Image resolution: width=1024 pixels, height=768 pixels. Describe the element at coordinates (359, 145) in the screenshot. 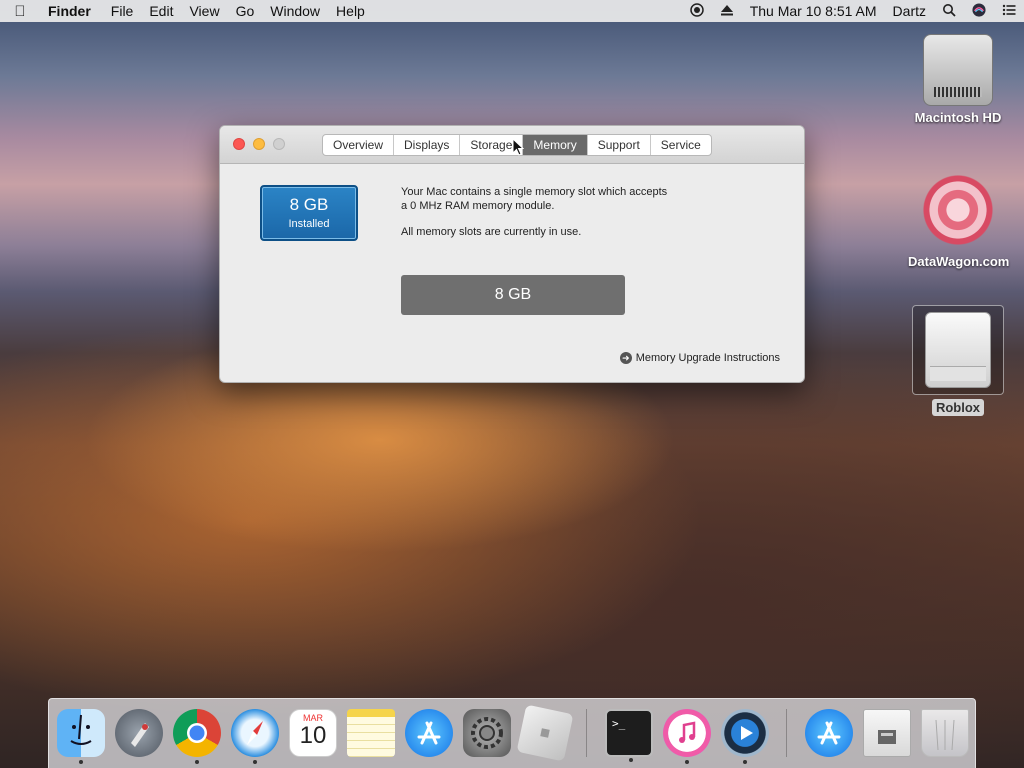

I see `tab-overview: Overview` at that location.